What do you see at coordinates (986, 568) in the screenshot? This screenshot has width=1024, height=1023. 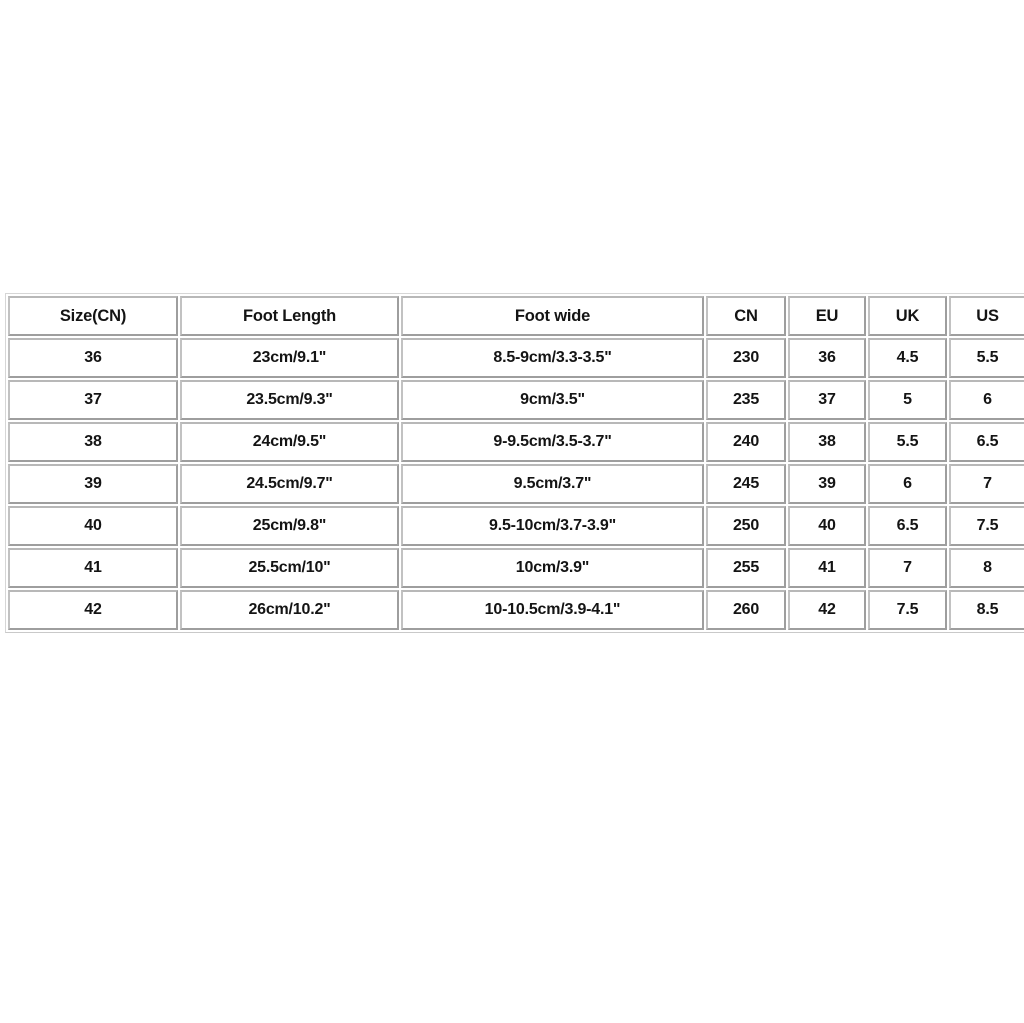 I see `cell-us: 8` at bounding box center [986, 568].